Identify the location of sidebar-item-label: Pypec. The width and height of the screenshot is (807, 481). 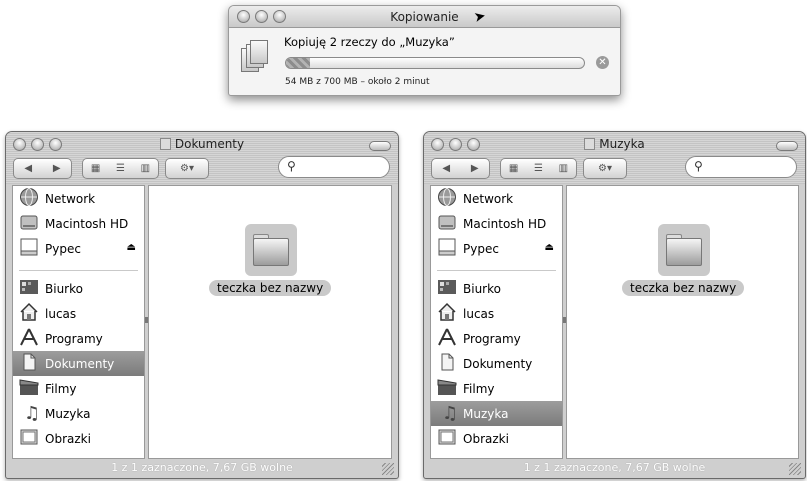
(481, 248).